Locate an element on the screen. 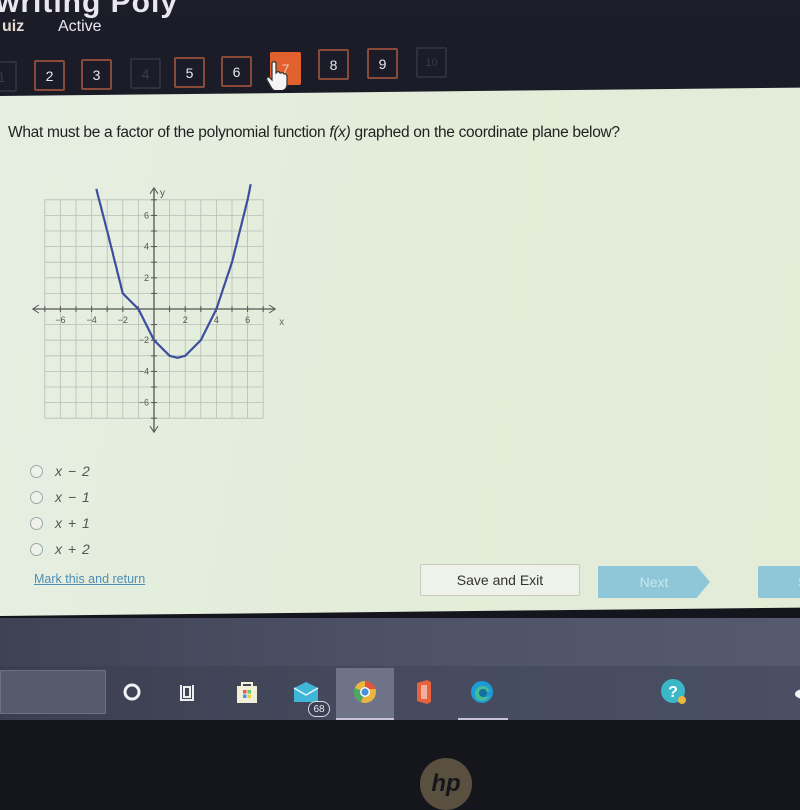 This screenshot has height=810, width=800. question-1-button: 1 is located at coordinates (8, 76).